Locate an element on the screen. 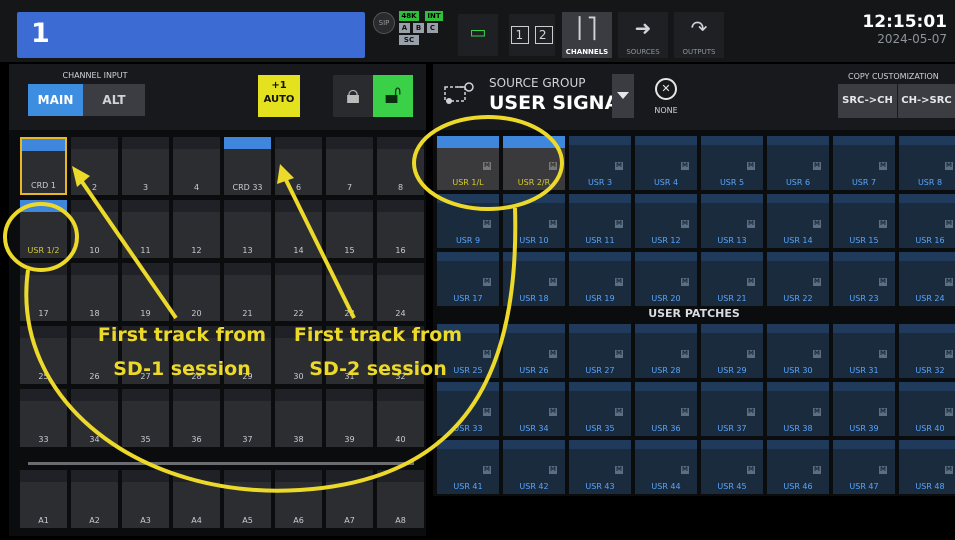 This screenshot has width=955, height=540. annotation-sd2: First track from SD-2 session is located at coordinates (378, 352).